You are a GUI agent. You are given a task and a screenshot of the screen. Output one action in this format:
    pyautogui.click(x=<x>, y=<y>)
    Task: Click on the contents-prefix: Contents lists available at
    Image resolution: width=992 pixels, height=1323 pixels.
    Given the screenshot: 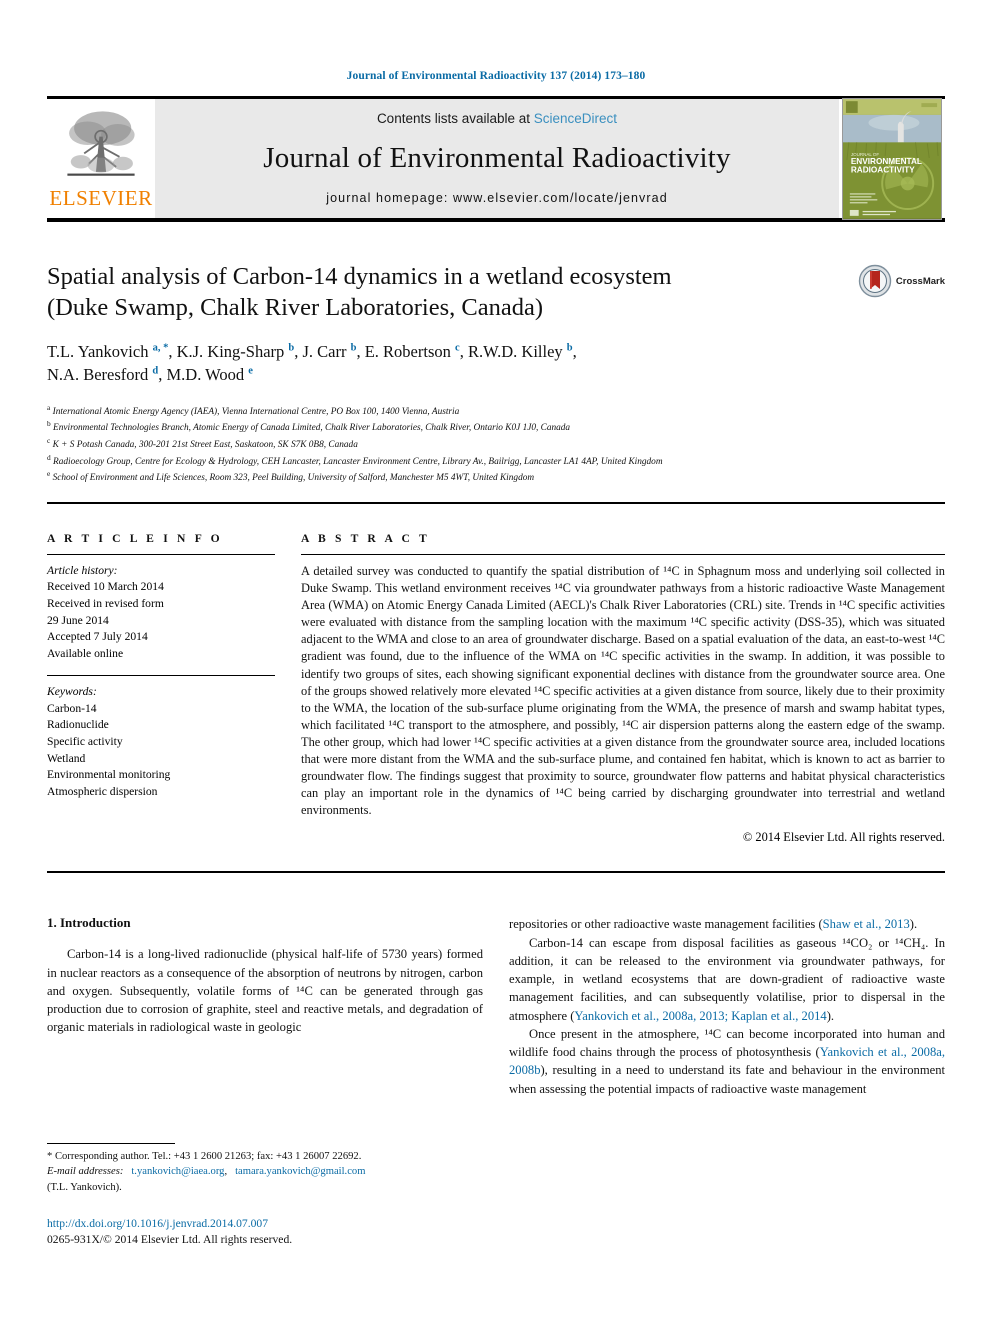 What is the action you would take?
    pyautogui.click(x=455, y=118)
    